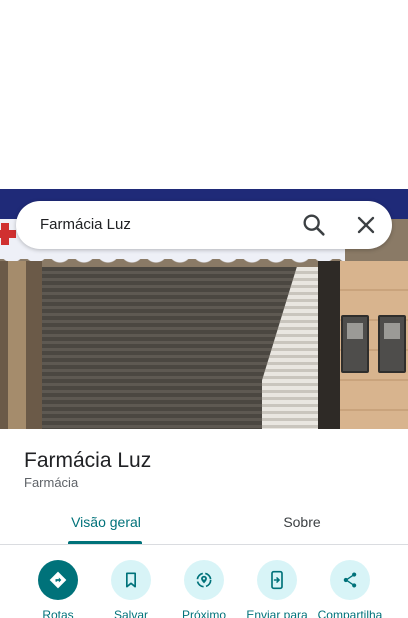 This screenshot has height=618, width=408. What do you see at coordinates (329, 345) in the screenshot?
I see `shutter-edge` at bounding box center [329, 345].